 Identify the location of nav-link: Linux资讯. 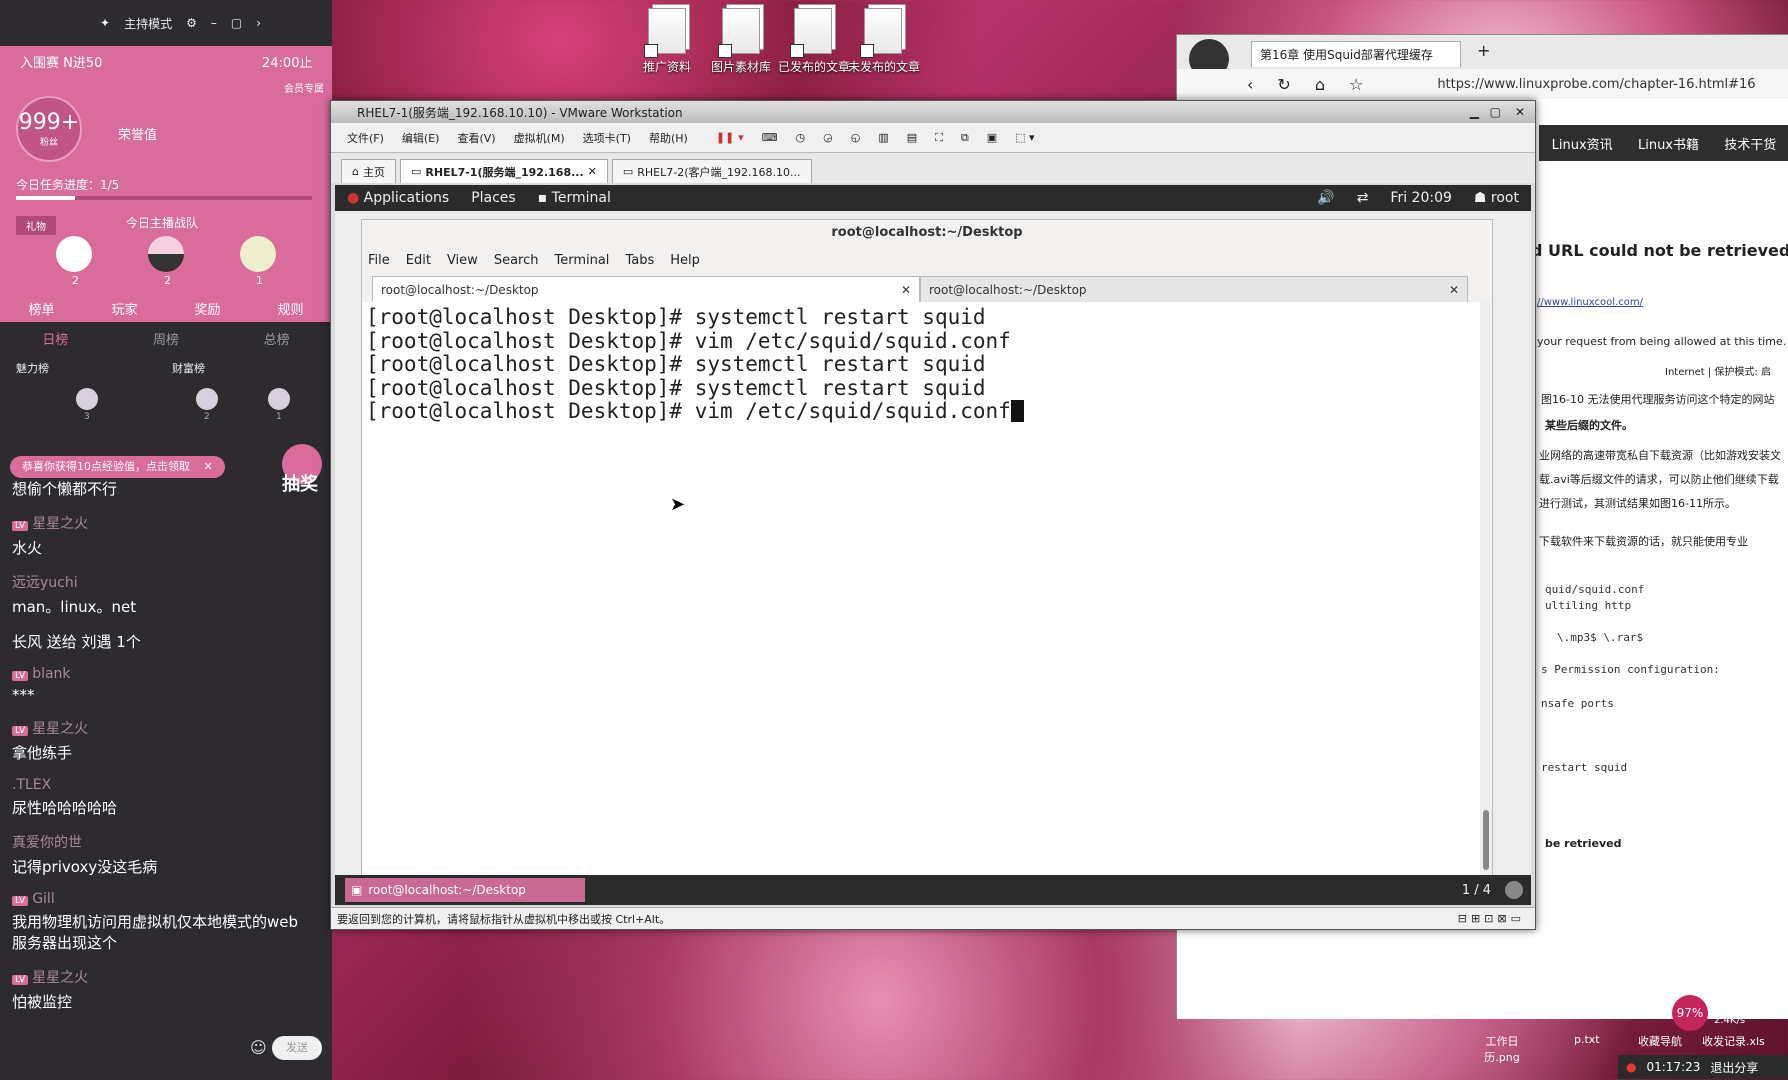
(1582, 143).